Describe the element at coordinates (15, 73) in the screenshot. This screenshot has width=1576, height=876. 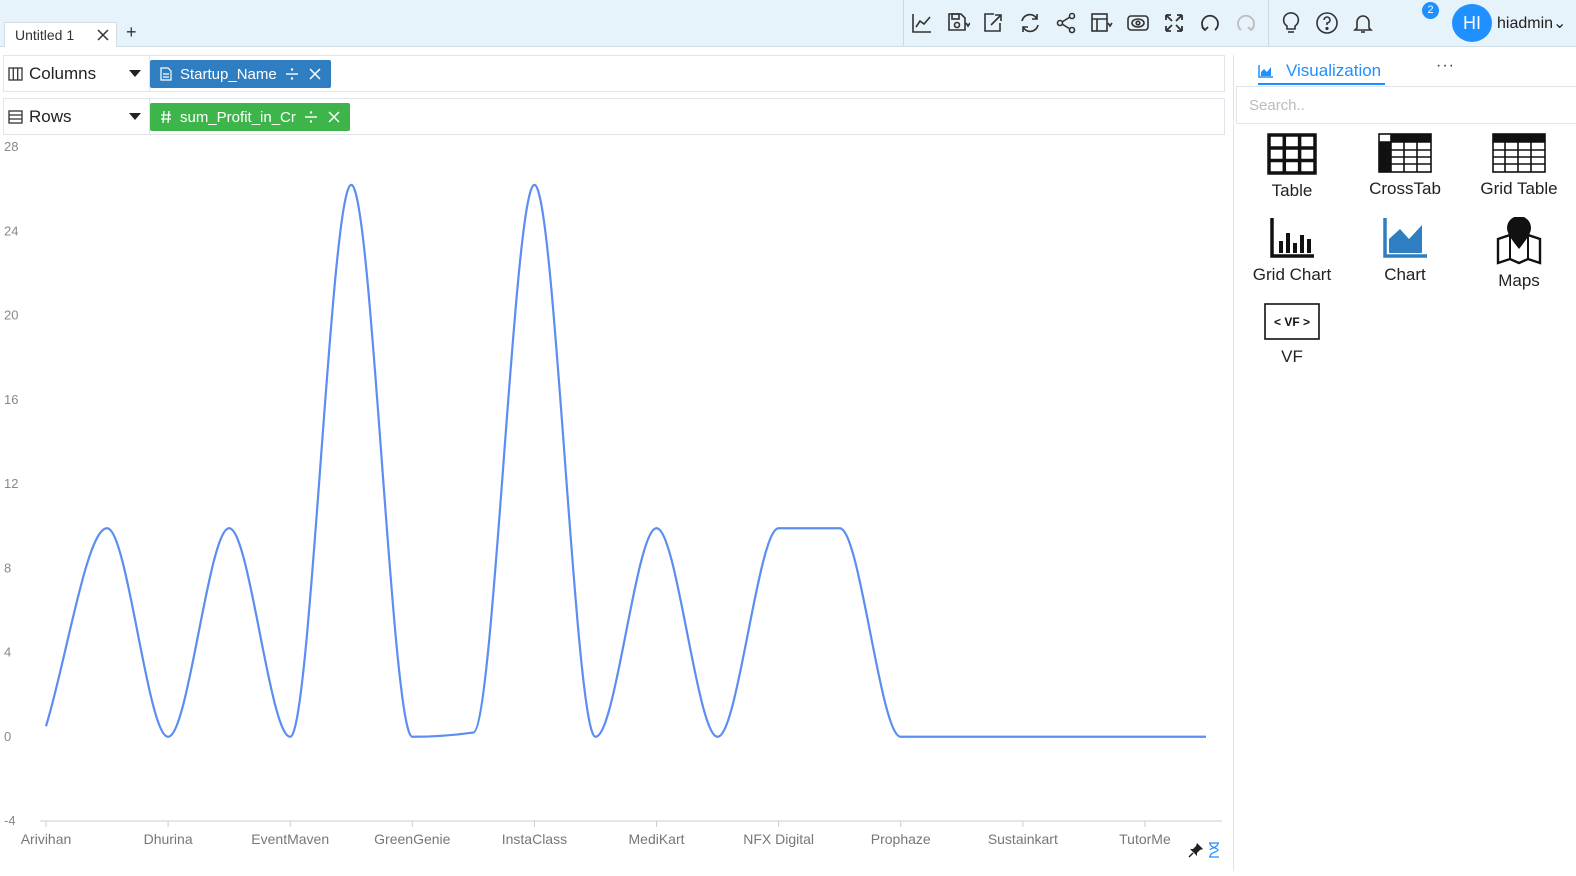
I see `columns-icon` at that location.